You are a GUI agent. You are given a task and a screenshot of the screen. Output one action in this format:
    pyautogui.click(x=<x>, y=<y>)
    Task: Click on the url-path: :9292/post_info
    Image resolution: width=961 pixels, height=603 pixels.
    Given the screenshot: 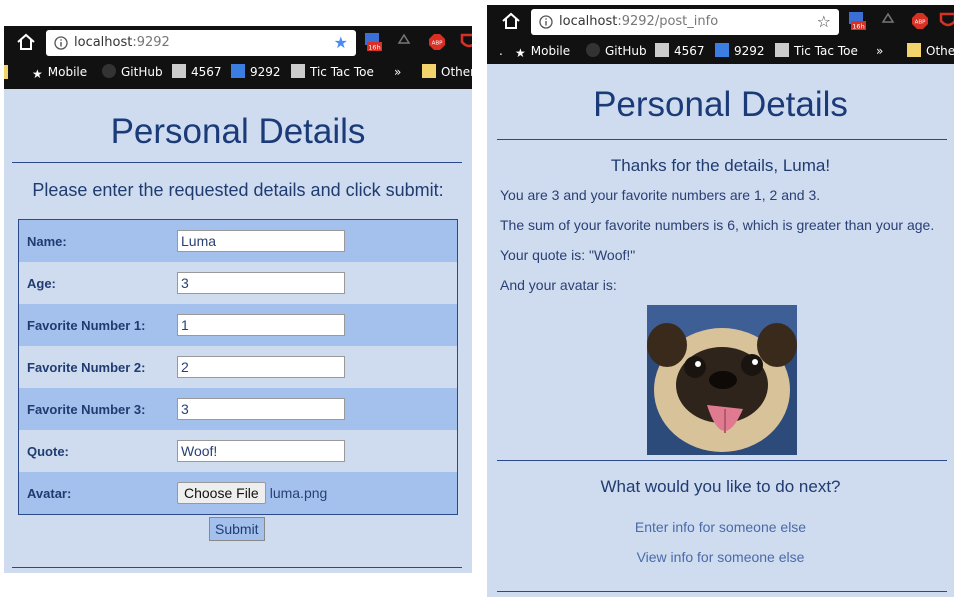 What is the action you would take?
    pyautogui.click(x=668, y=21)
    